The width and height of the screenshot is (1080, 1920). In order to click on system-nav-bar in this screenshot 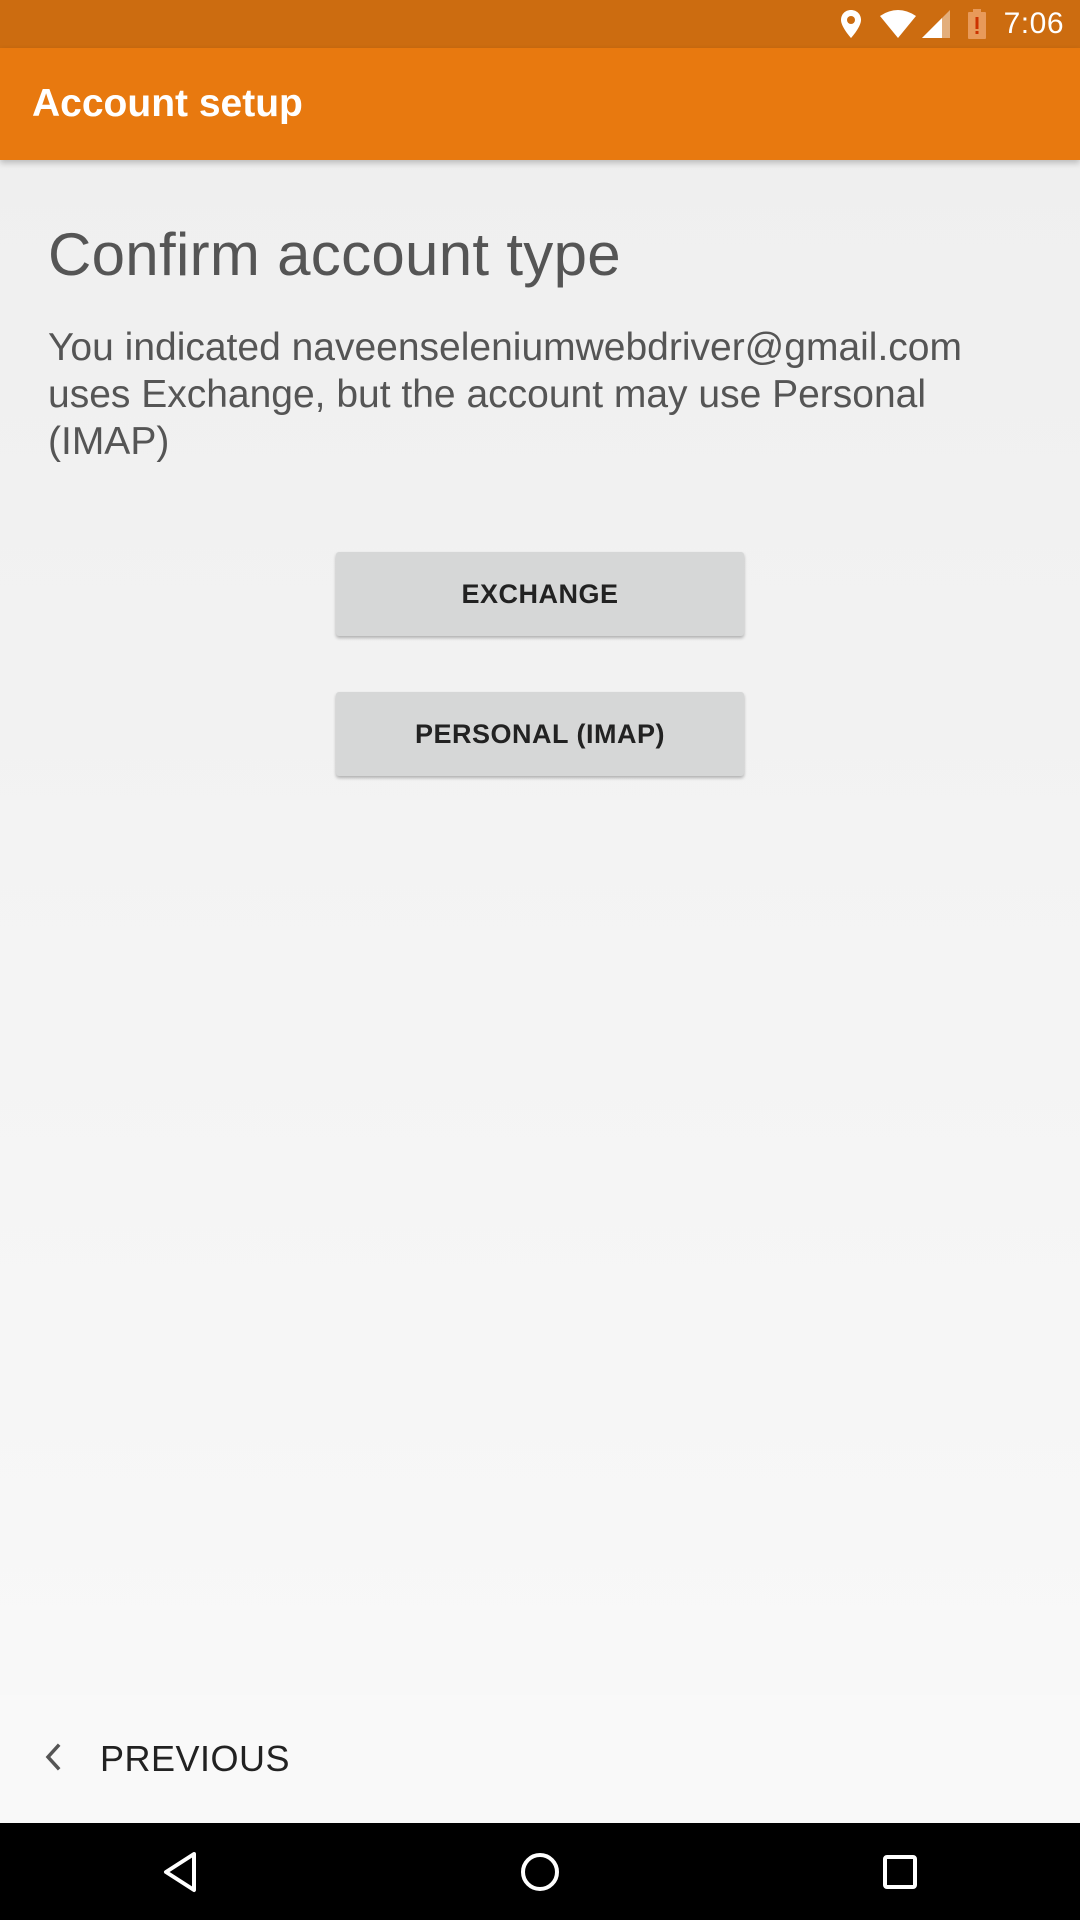, I will do `click(540, 1871)`.